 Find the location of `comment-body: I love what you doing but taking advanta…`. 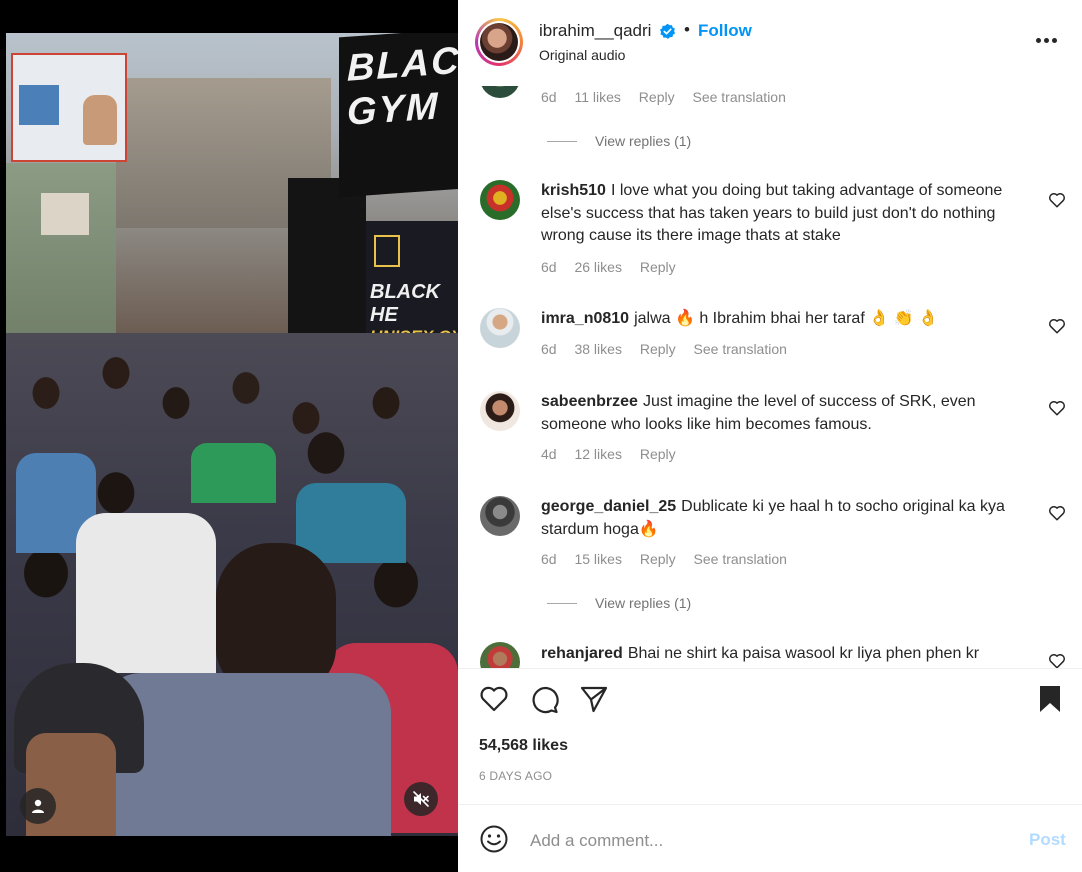

comment-body: I love what you doing but taking advanta… is located at coordinates (772, 213).